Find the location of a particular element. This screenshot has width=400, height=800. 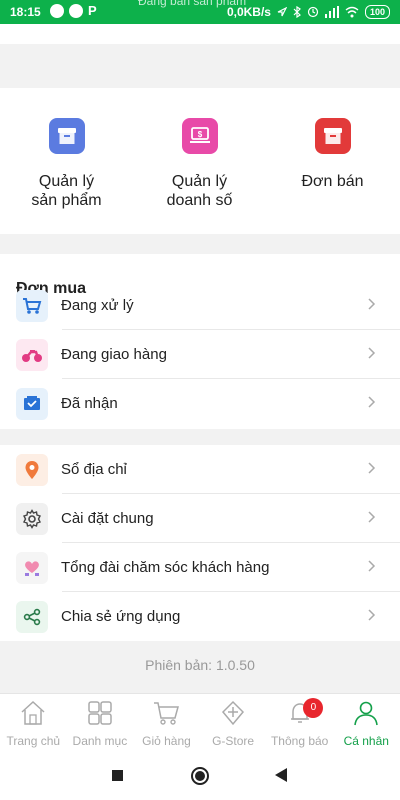

nav-profile: Cá nhân is located at coordinates (366, 723).